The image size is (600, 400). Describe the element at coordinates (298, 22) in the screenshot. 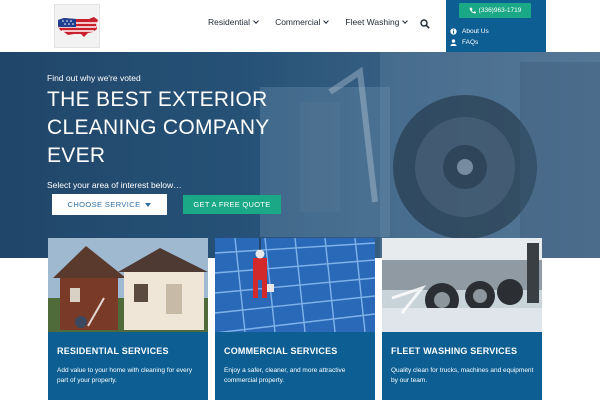

I see `nav-commercial-label: Commercial` at that location.